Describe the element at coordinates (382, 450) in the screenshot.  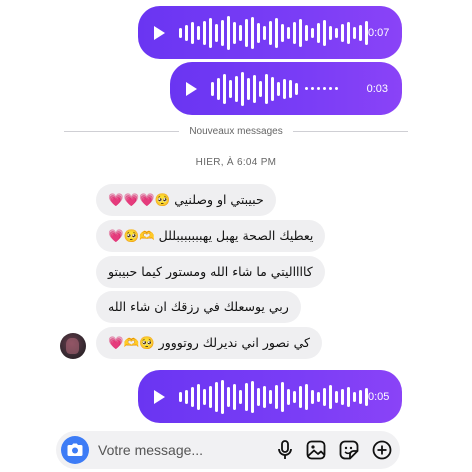
I see `plus-circle-icon` at that location.